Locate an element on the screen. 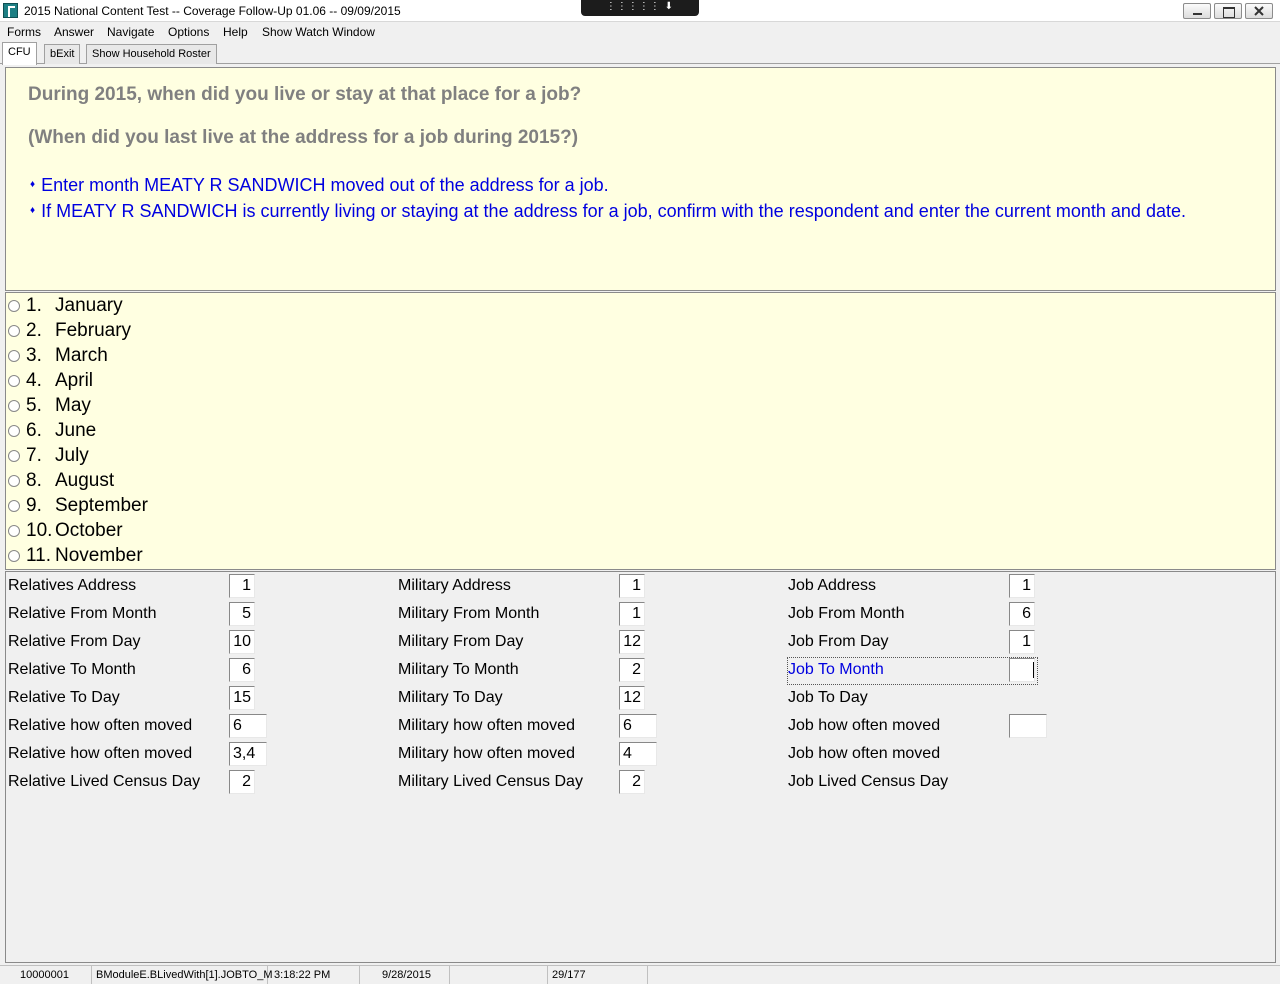 The height and width of the screenshot is (984, 1280). job-address-field: 1 is located at coordinates (1022, 586).